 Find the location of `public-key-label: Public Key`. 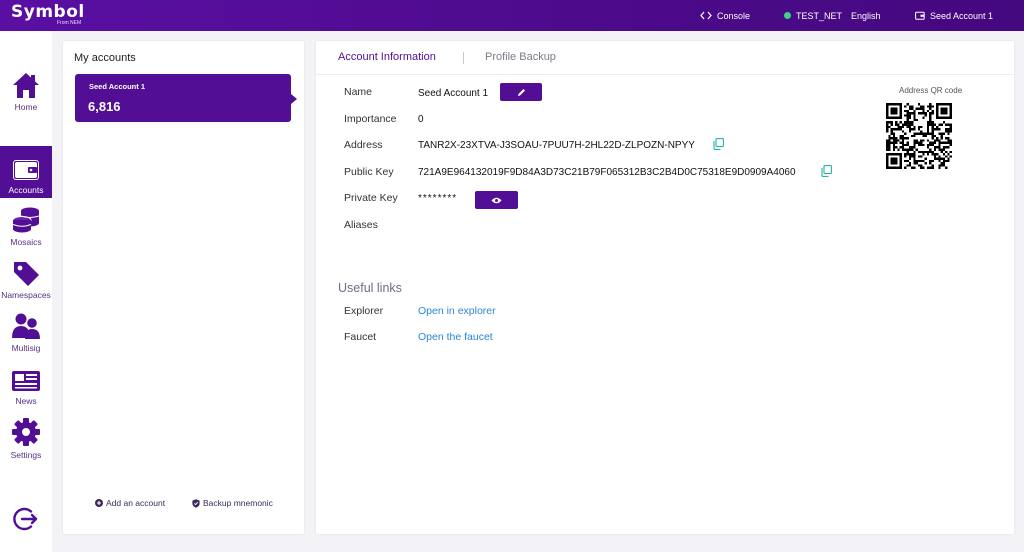

public-key-label: Public Key is located at coordinates (369, 172).